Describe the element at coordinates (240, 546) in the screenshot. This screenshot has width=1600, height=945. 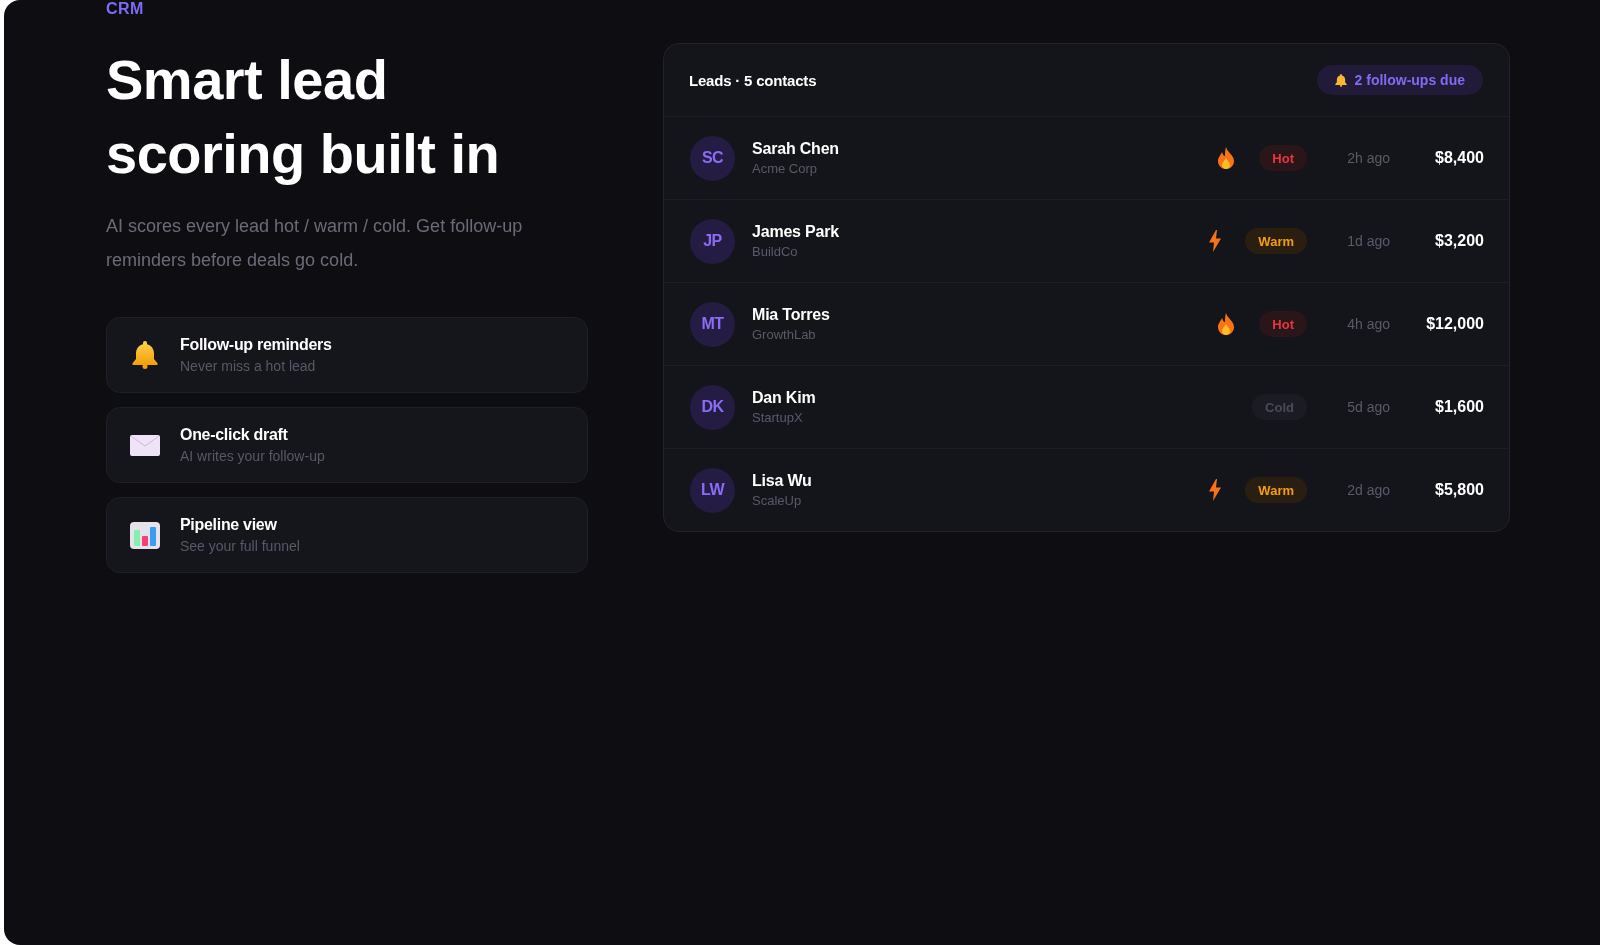
I see `feature-description: See your full funnel` at that location.